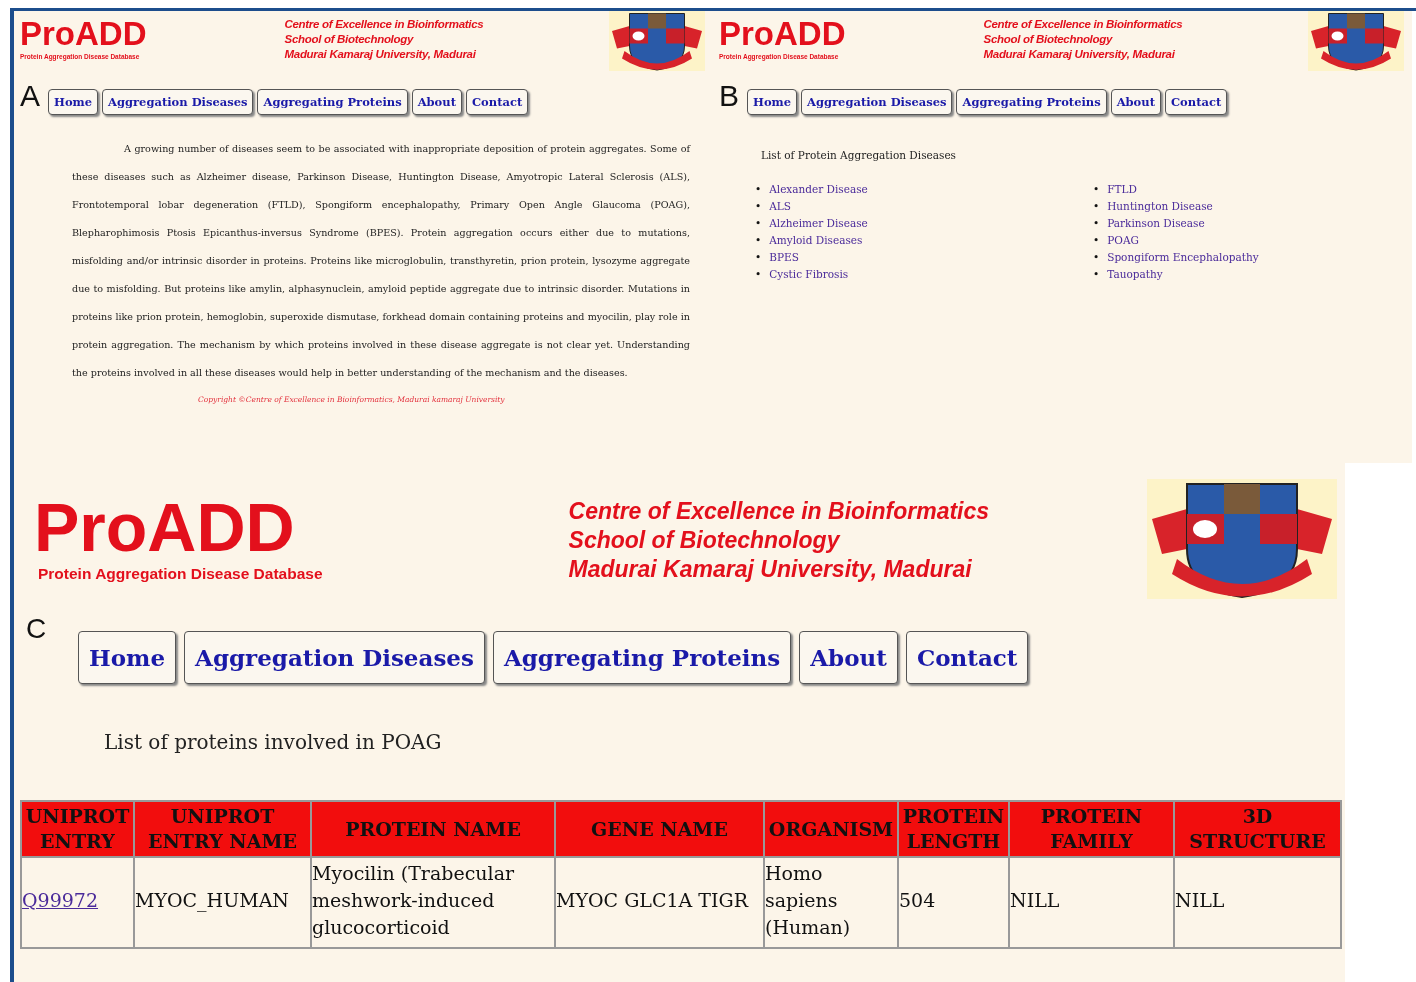 This screenshot has height=982, width=1416. I want to click on column-header: UNIPROT ENTRY NAME, so click(222, 829).